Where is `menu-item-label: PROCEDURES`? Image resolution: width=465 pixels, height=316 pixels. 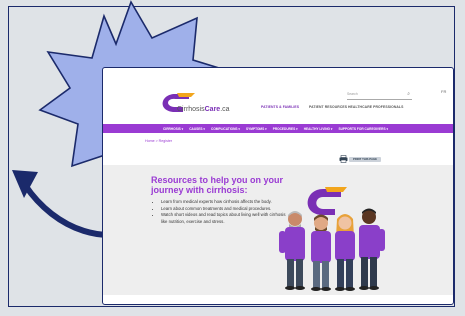 menu-item-label: PROCEDURES is located at coordinates (284, 128).